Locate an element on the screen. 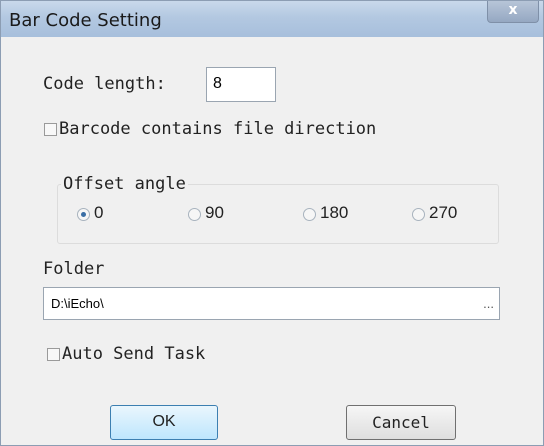 The height and width of the screenshot is (446, 544). ok-button: OK is located at coordinates (164, 422).